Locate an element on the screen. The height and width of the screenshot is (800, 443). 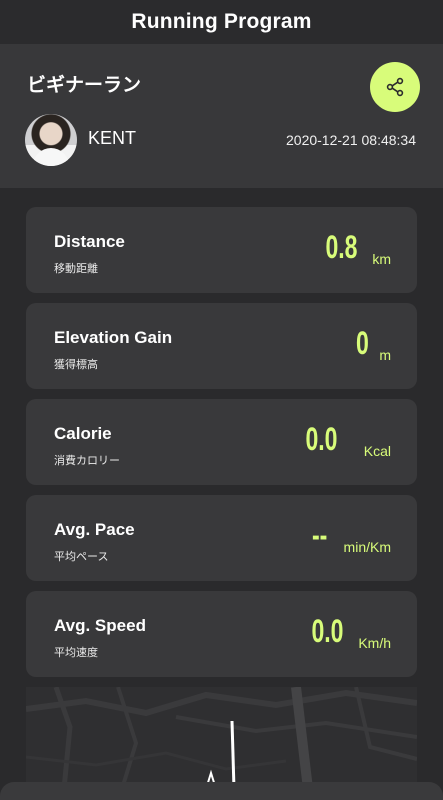
stat-card-distance: Distance 移動距離 0.8 km is located at coordinates (221, 250).